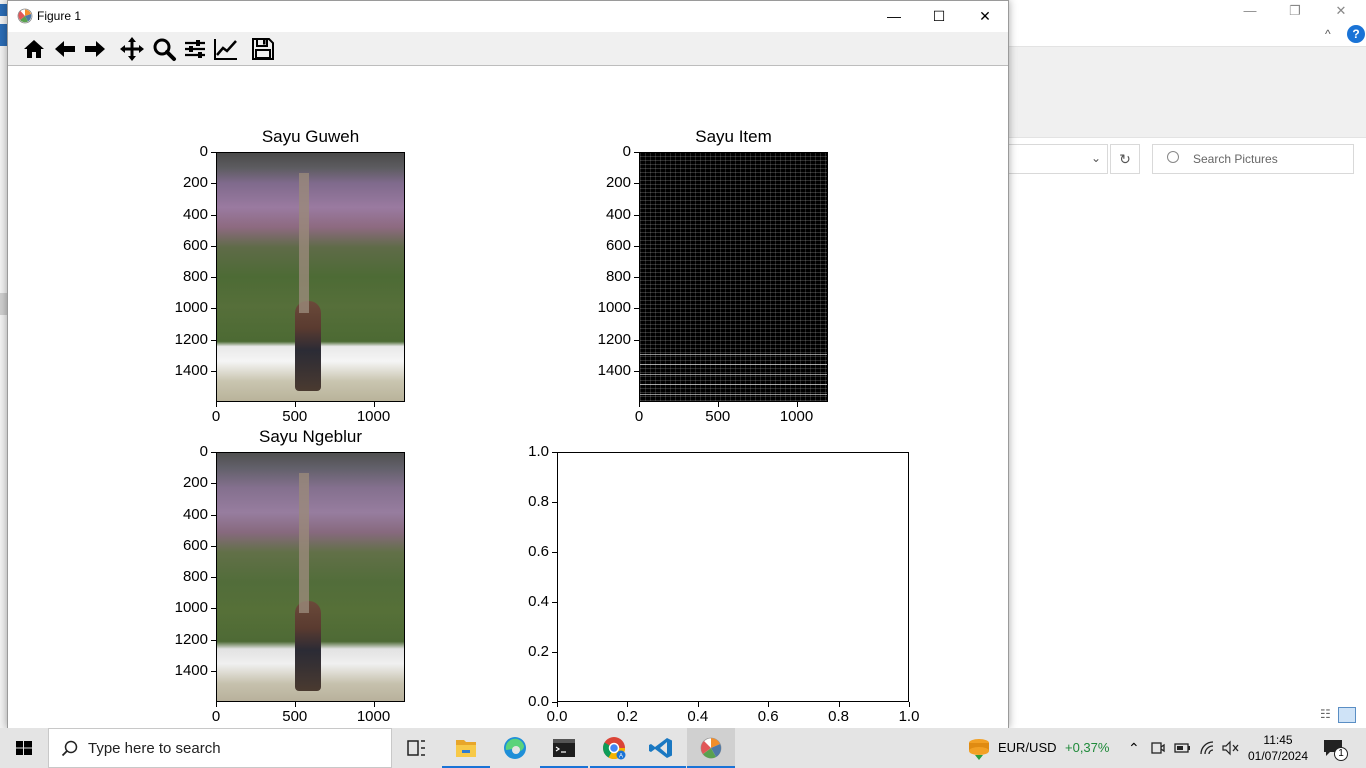 Image resolution: width=1366 pixels, height=768 pixels. What do you see at coordinates (1187, 92) in the screenshot?
I see `explorer-ribbon` at bounding box center [1187, 92].